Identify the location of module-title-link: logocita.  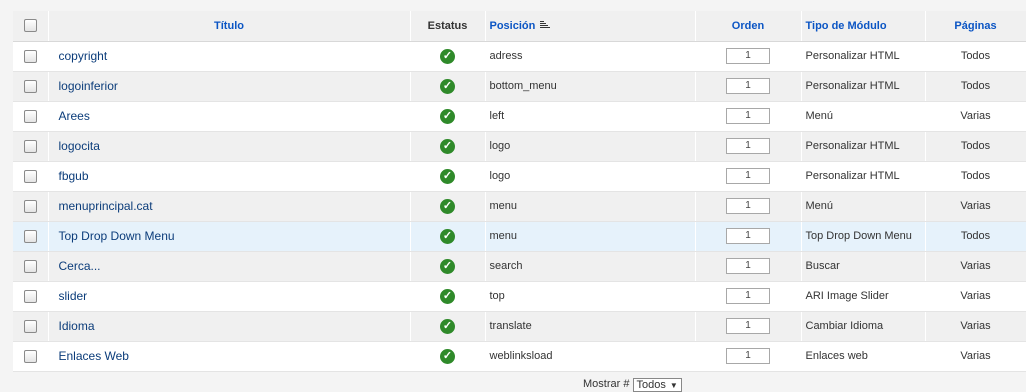
(229, 146).